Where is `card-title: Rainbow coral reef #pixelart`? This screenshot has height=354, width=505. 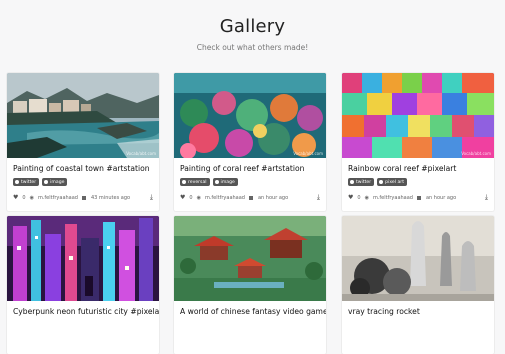 card-title: Rainbow coral reef #pixelart is located at coordinates (402, 168).